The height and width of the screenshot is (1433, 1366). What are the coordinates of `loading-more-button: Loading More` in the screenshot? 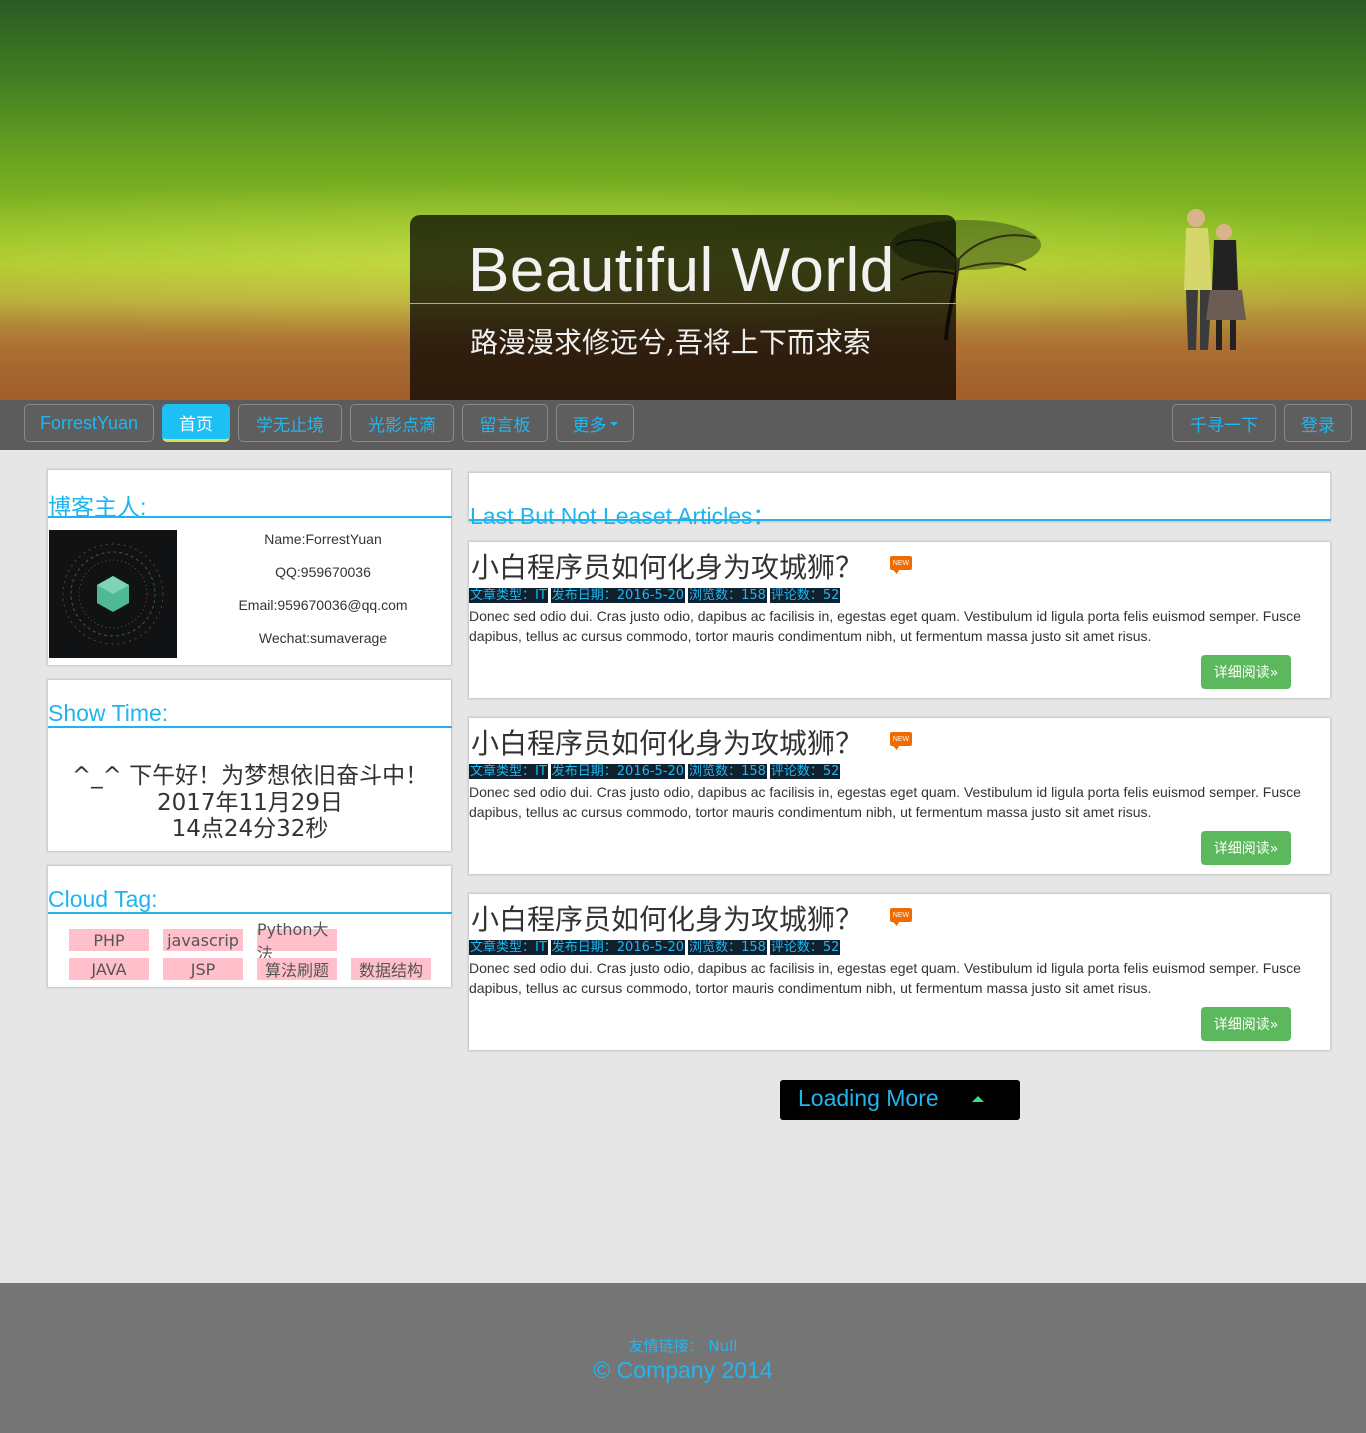 It's located at (900, 1100).